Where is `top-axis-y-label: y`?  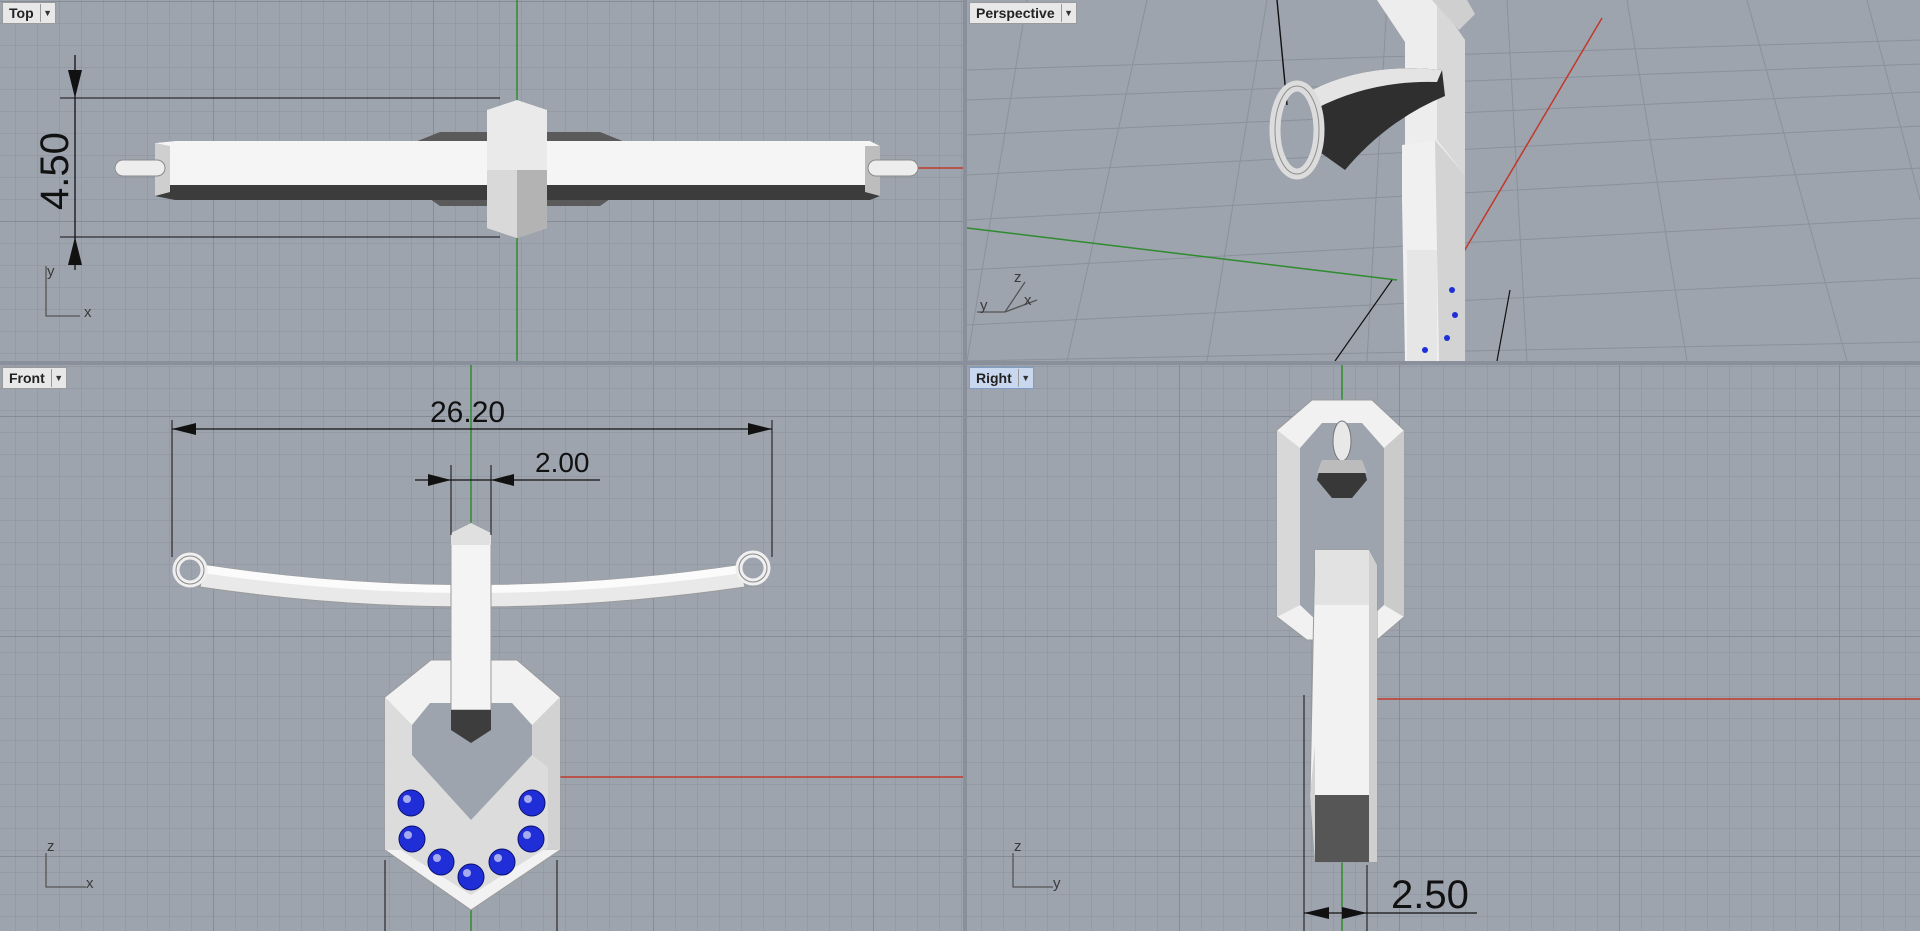 top-axis-y-label: y is located at coordinates (51, 271).